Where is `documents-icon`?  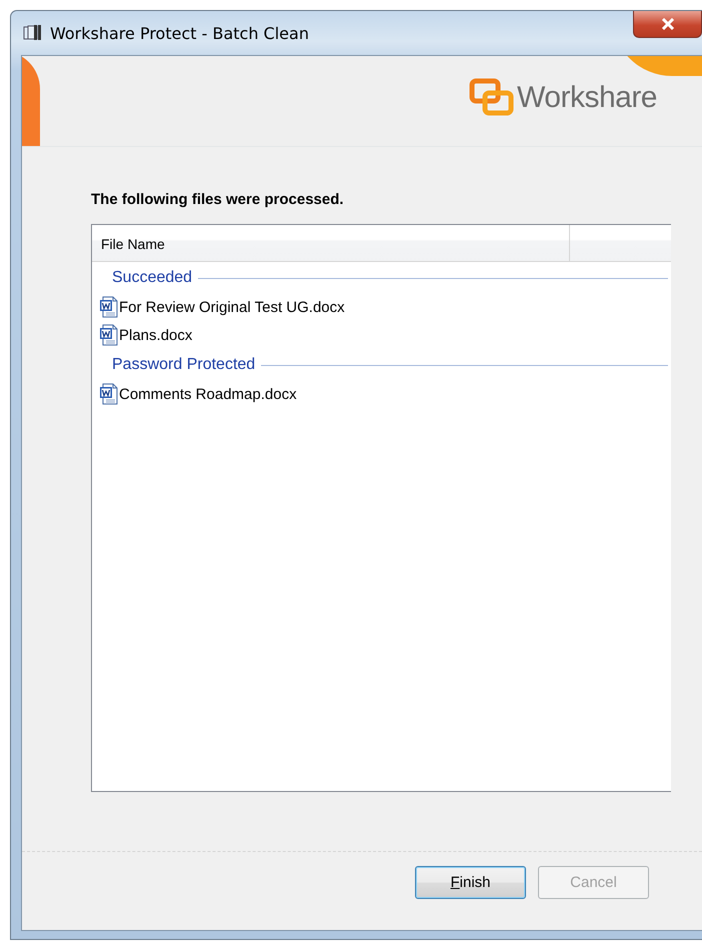
documents-icon is located at coordinates (32, 33).